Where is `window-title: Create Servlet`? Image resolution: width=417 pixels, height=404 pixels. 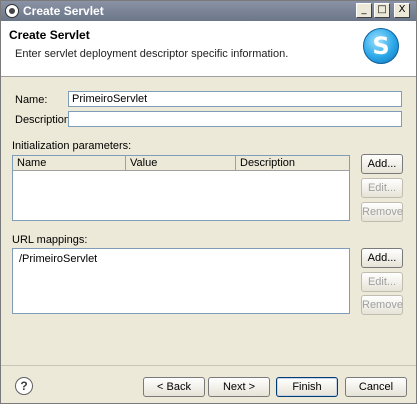
window-title: Create Servlet is located at coordinates (63, 11).